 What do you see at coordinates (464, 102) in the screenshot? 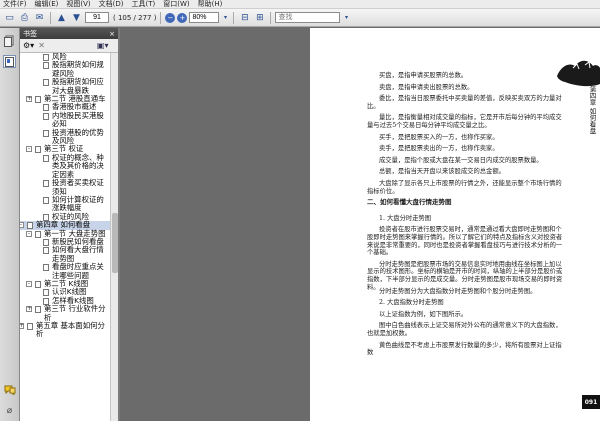
I see `body-paragraph: 委比，是指当日股票委托中买卖量的差值，反映买卖双方的力量对比。` at bounding box center [464, 102].